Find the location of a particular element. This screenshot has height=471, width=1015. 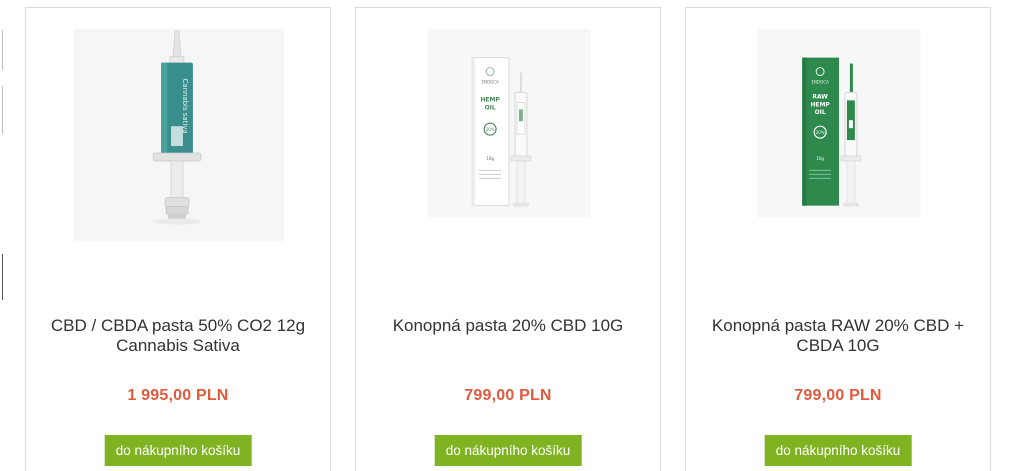

svg-text: Cannabis sativa is located at coordinates (185, 105).